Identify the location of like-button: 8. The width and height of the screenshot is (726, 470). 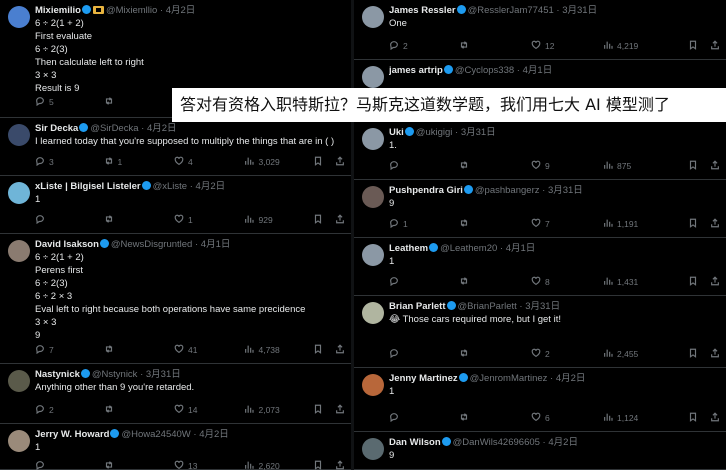
(567, 282).